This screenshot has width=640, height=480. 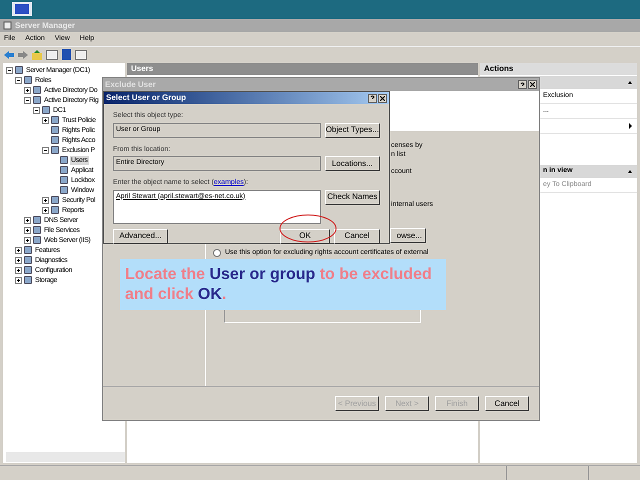 What do you see at coordinates (630, 126) in the screenshot?
I see `submenu-arrow-icon` at bounding box center [630, 126].